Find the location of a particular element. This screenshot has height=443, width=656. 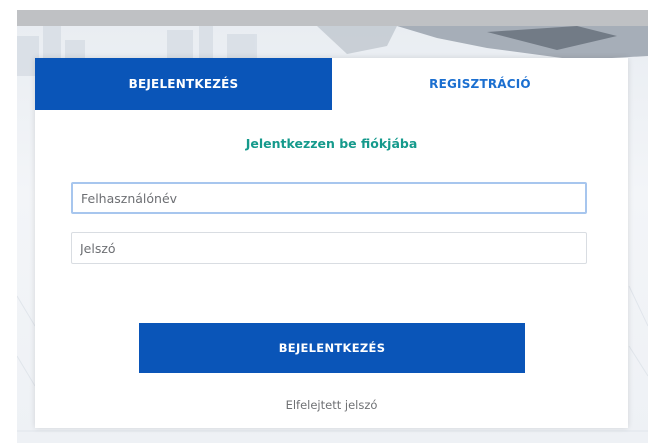

login-button: BEJELENTKEZÉS is located at coordinates (332, 348).